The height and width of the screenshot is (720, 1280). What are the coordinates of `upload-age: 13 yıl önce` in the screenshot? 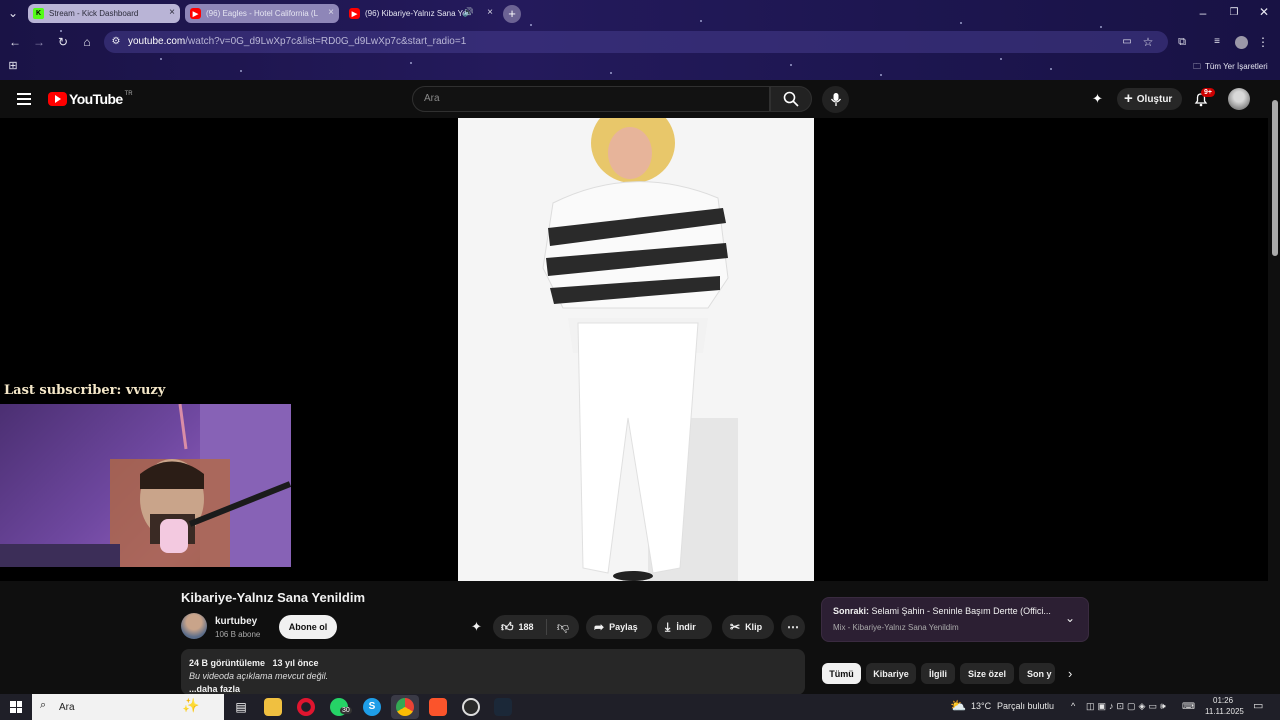 It's located at (295, 663).